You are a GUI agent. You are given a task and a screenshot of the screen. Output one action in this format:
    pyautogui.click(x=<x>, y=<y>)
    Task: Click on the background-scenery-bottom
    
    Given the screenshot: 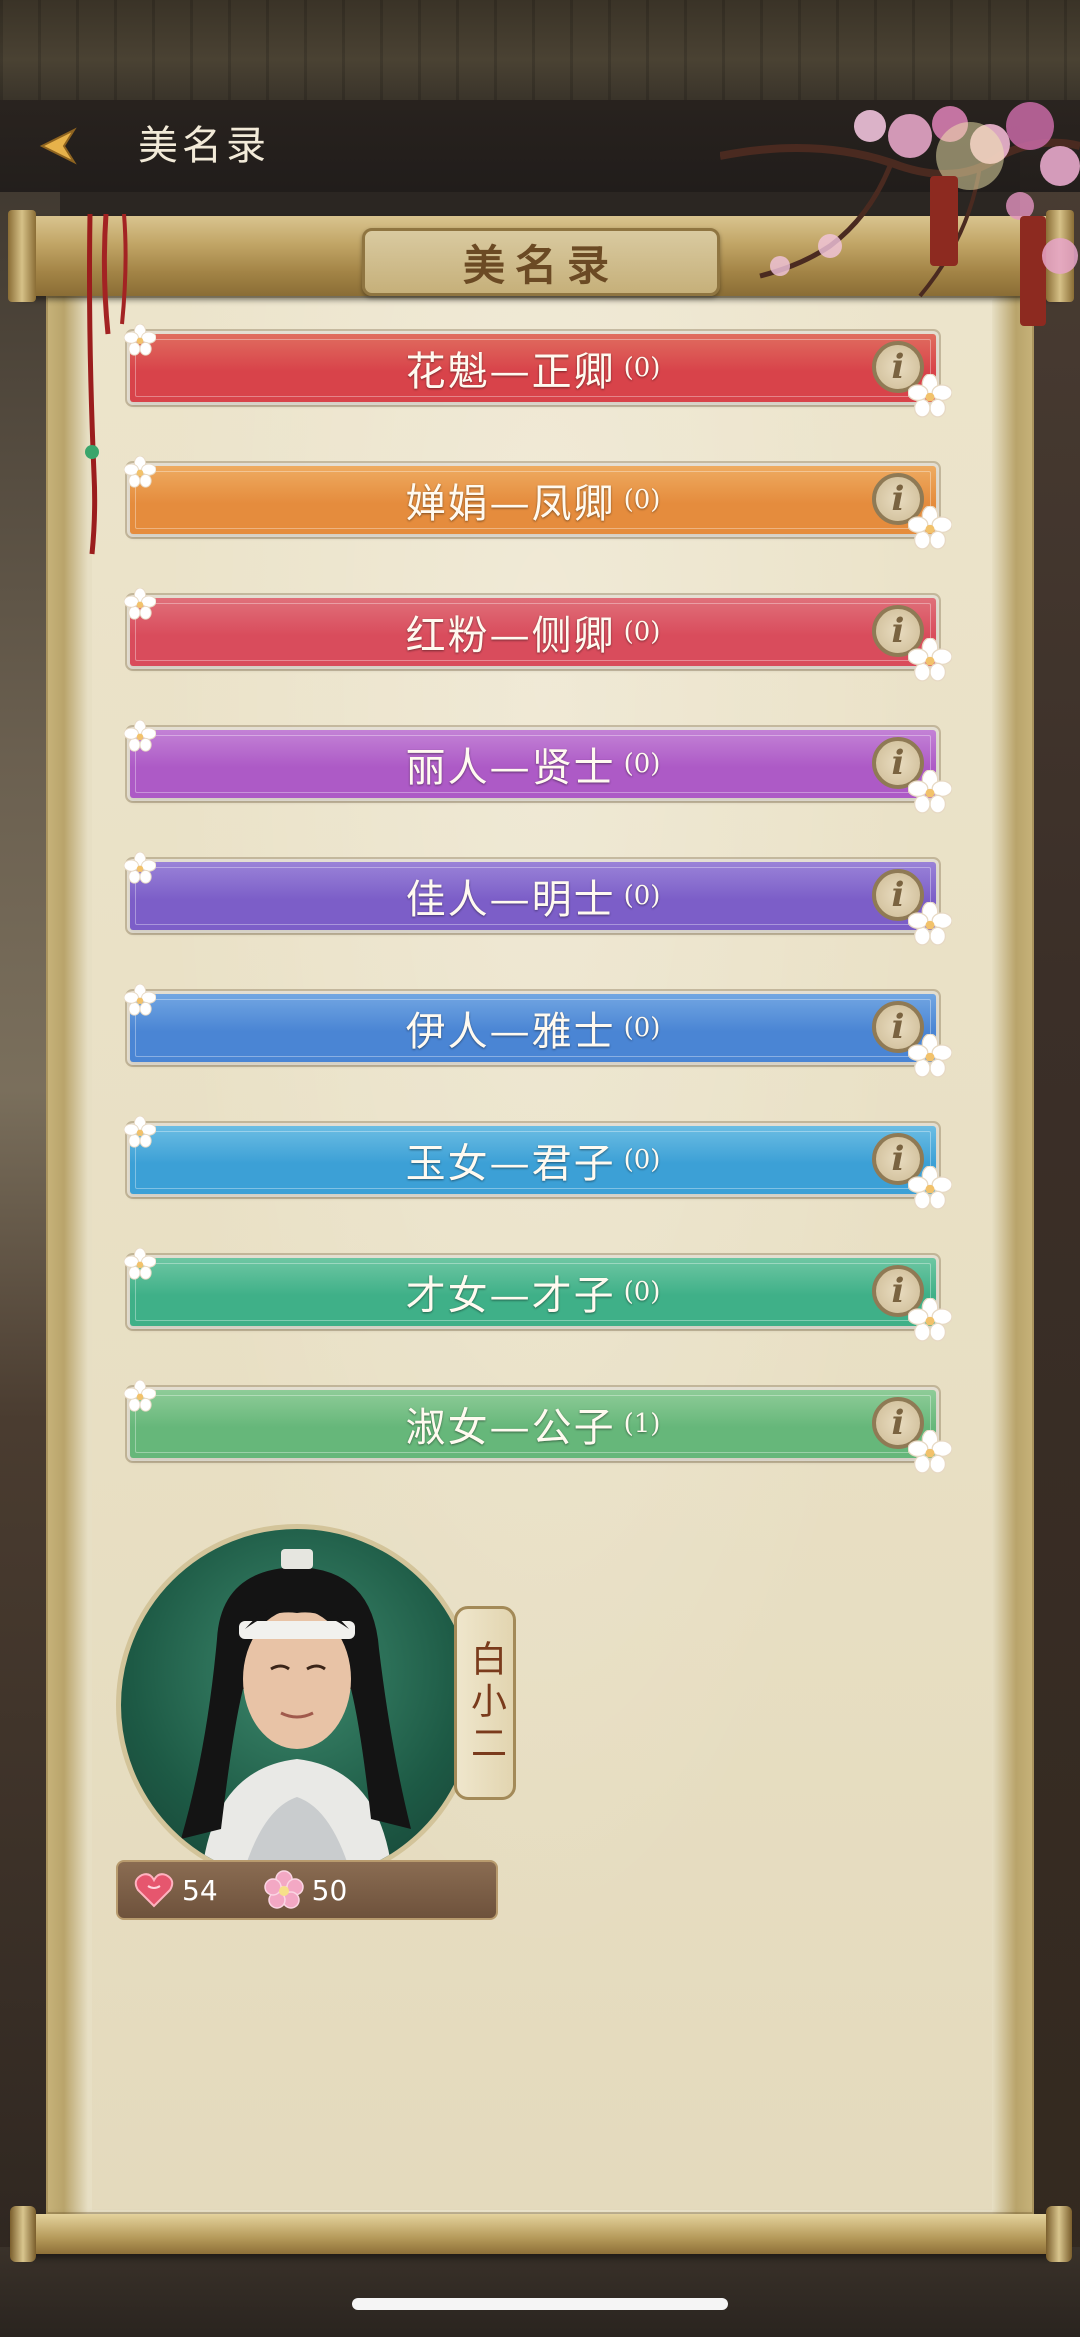 What is the action you would take?
    pyautogui.click(x=540, y=2292)
    